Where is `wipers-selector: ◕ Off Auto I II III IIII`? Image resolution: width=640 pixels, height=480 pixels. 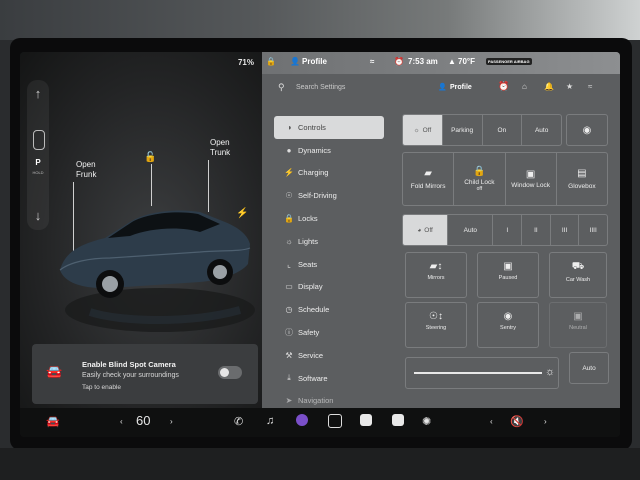 wipers-selector: ◕ Off Auto I II III IIII is located at coordinates (505, 230).